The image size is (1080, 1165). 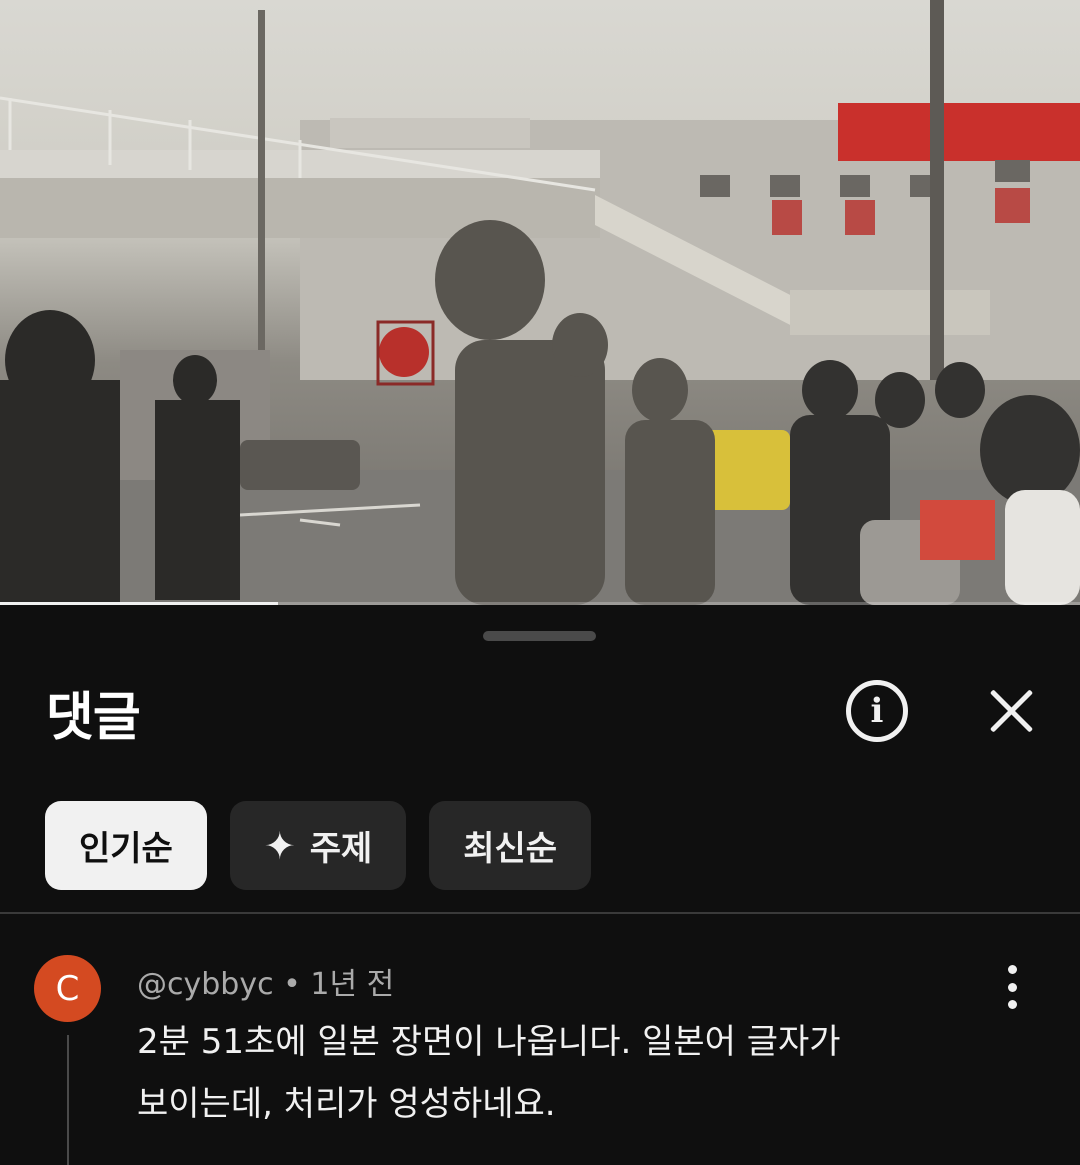 I want to click on sort-chip-newest: 최신순, so click(x=510, y=845).